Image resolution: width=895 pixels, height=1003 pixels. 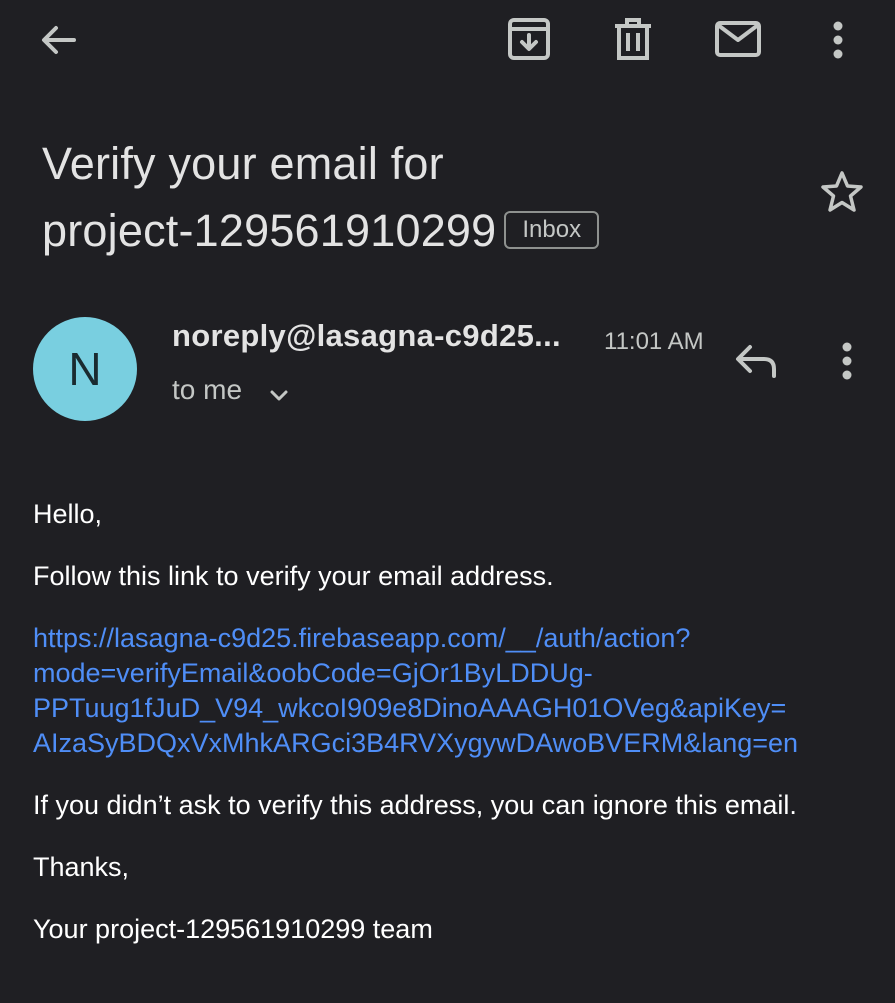 I want to click on reply-button, so click(x=756, y=361).